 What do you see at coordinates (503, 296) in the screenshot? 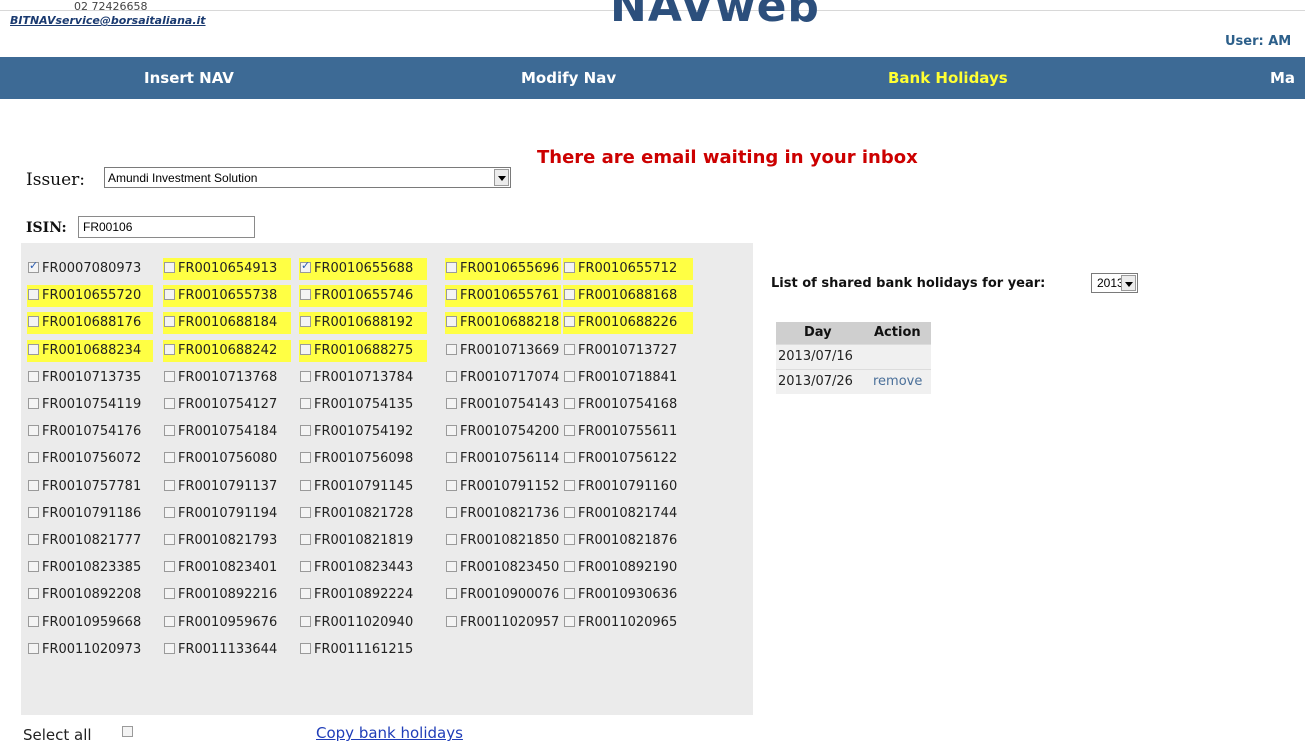
I see `isin-item: FR0010655761` at bounding box center [503, 296].